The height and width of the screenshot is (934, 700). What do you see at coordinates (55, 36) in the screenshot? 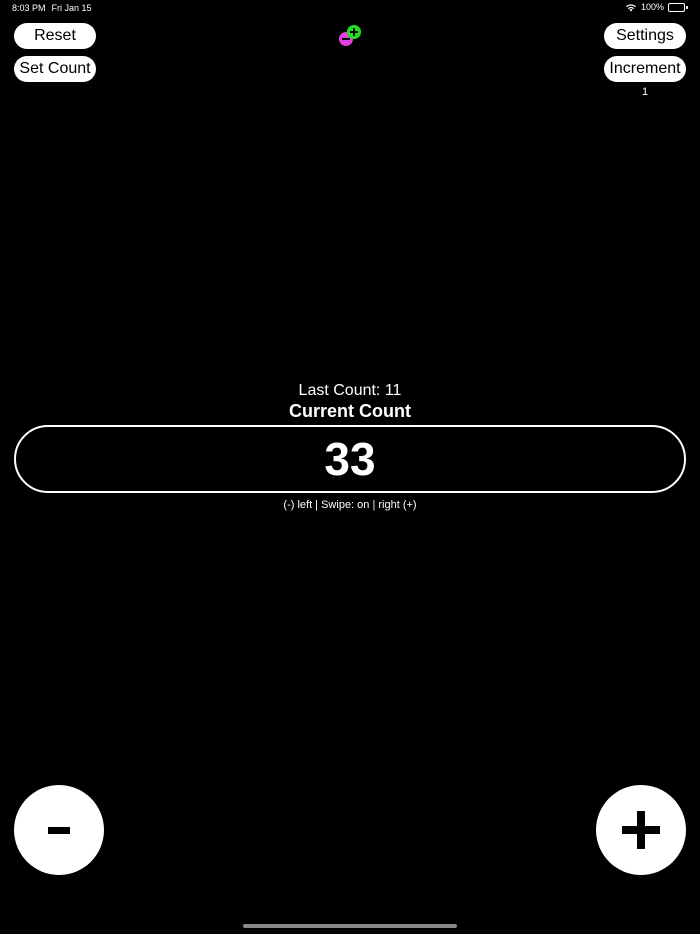
I see `reset-button: Reset` at bounding box center [55, 36].